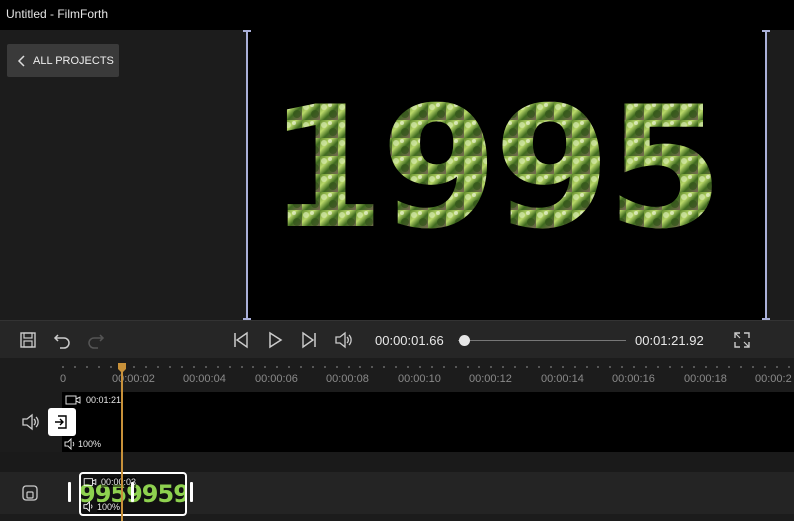  Describe the element at coordinates (343, 340) in the screenshot. I see `volume-icon` at that location.